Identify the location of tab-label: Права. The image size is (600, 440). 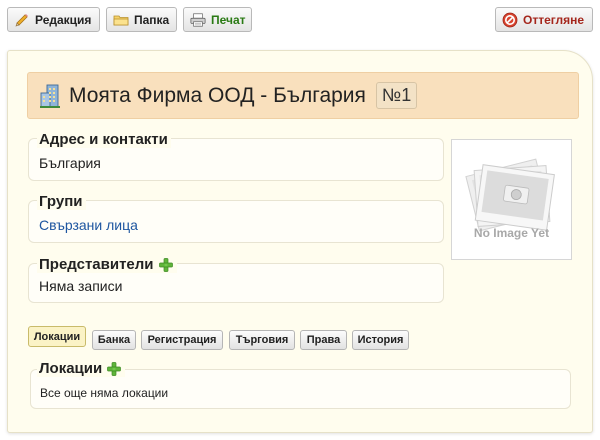
(323, 340).